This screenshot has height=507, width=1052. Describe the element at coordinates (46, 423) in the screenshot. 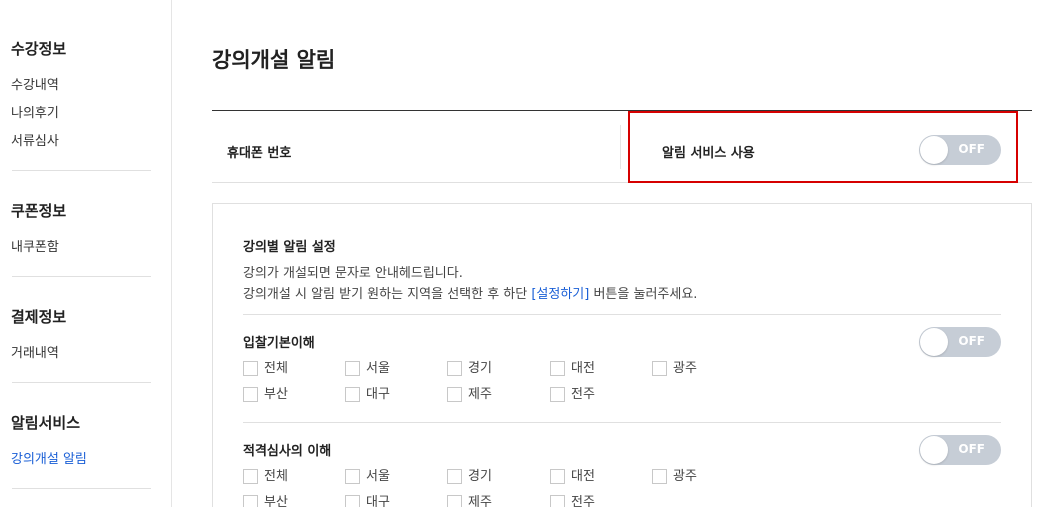

I see `sidebar-group-title-notification: 알림서비스` at that location.